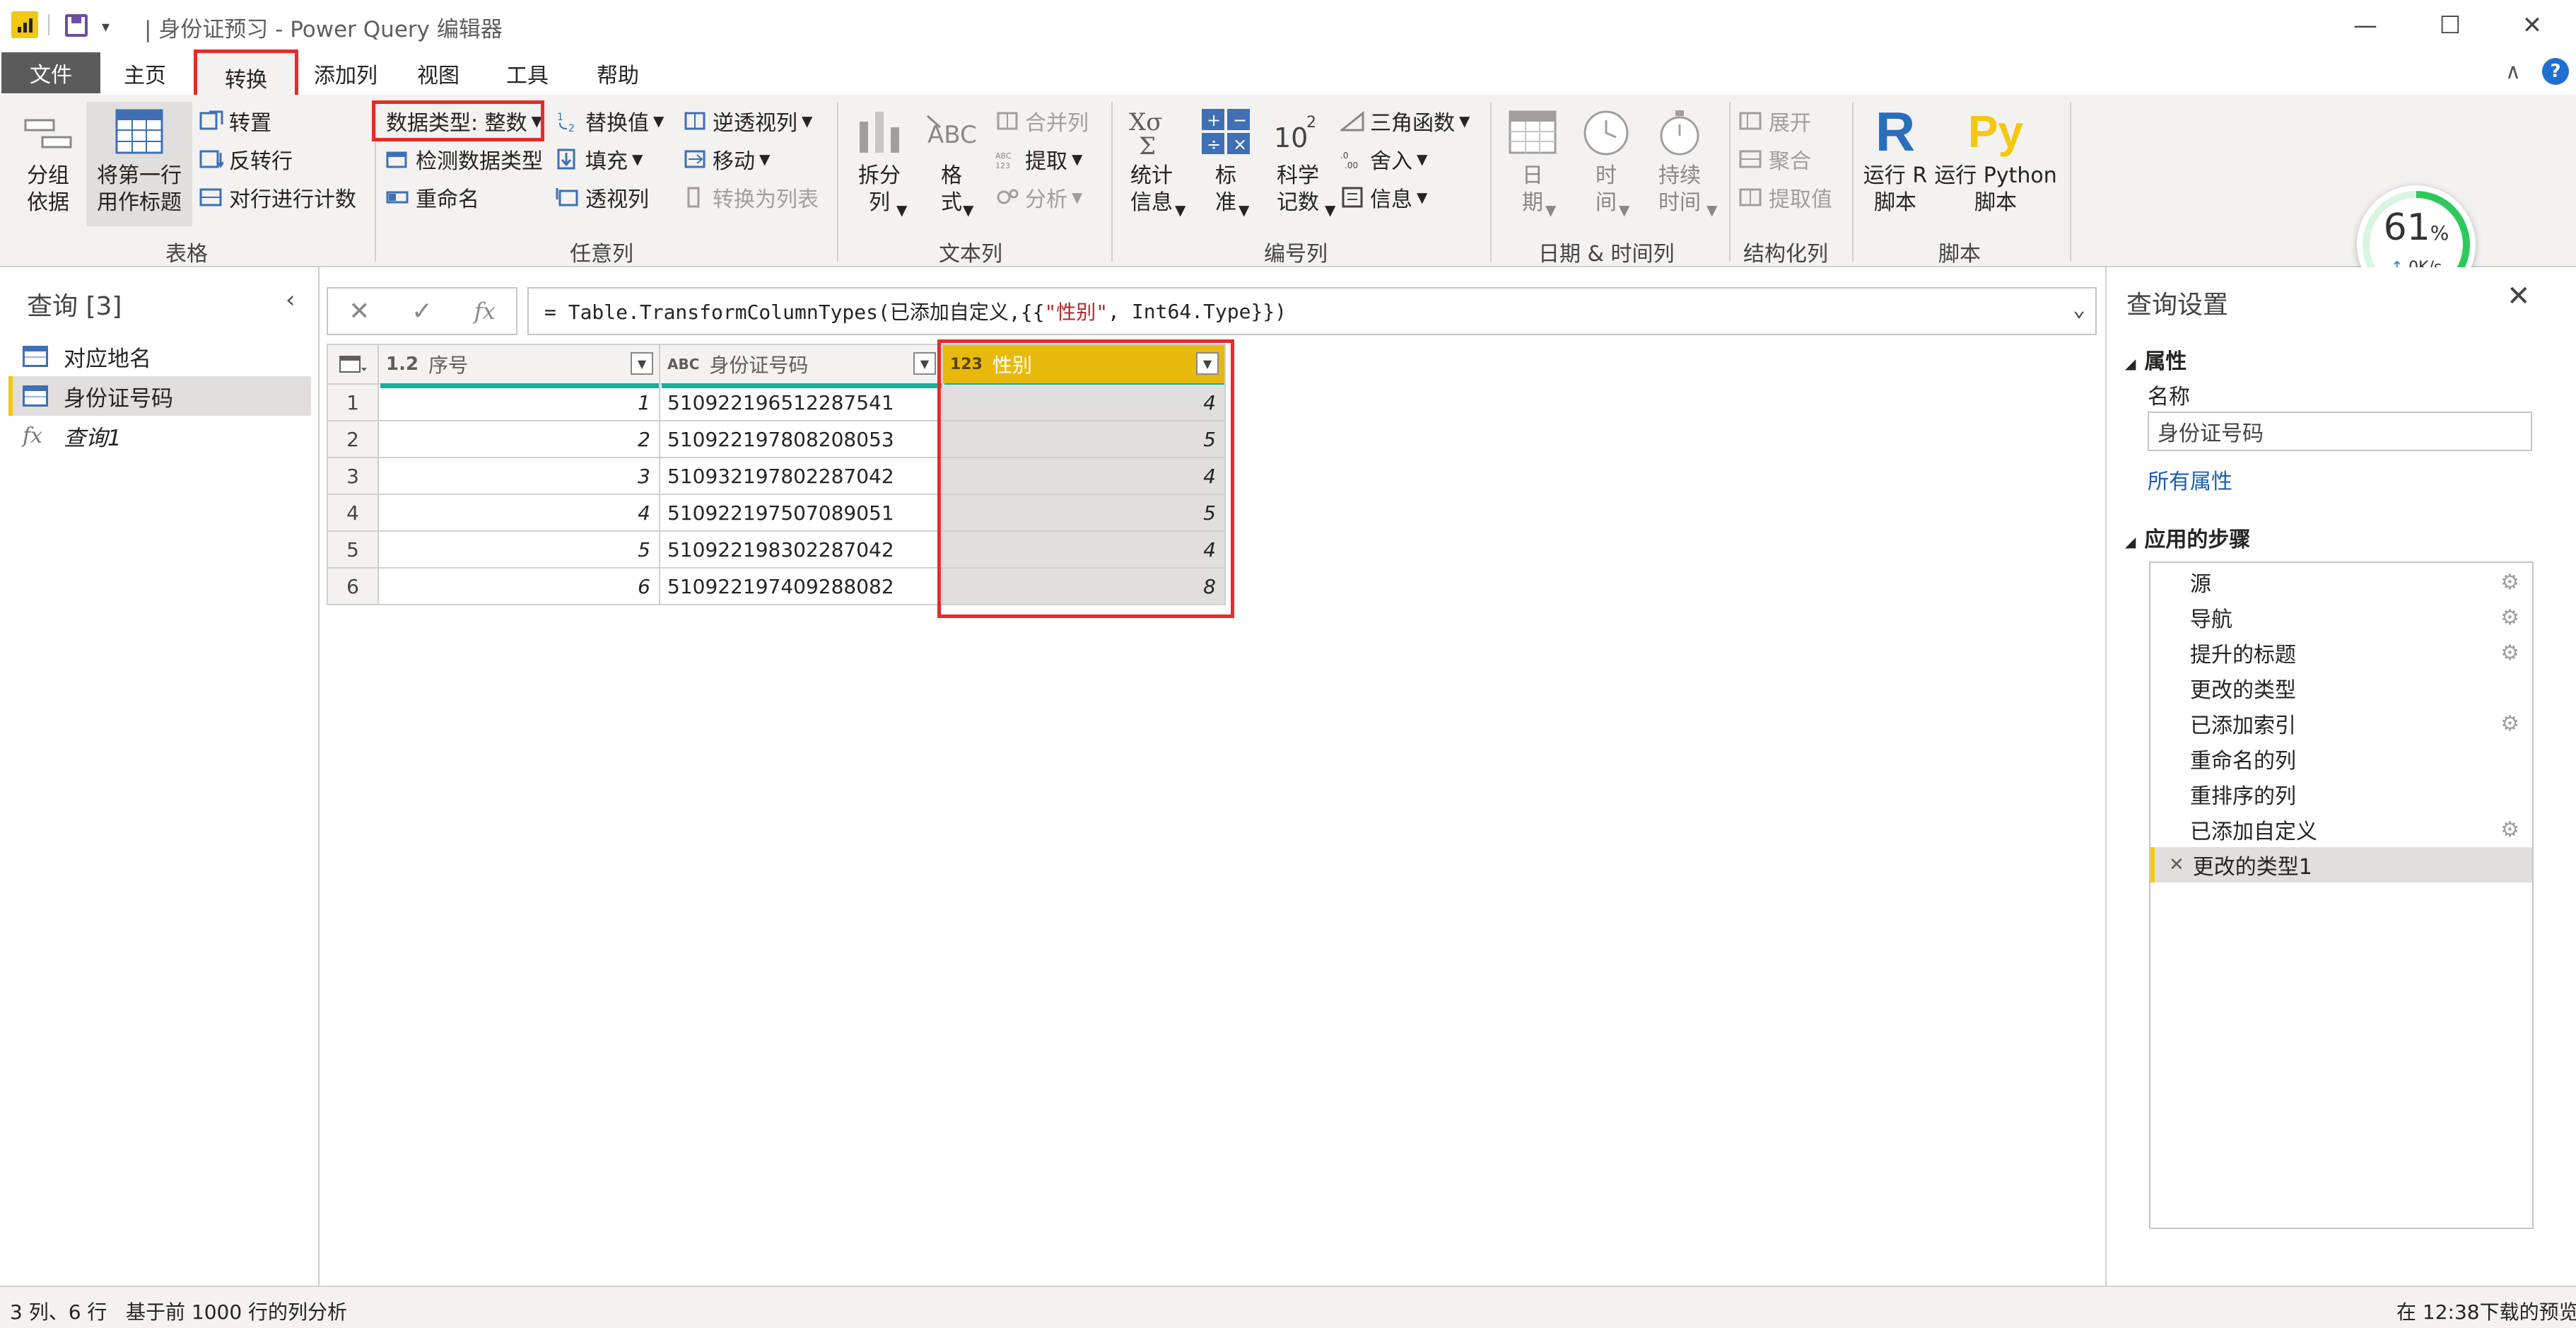  What do you see at coordinates (346, 73) in the screenshot?
I see `tab-add-column: 添加列` at bounding box center [346, 73].